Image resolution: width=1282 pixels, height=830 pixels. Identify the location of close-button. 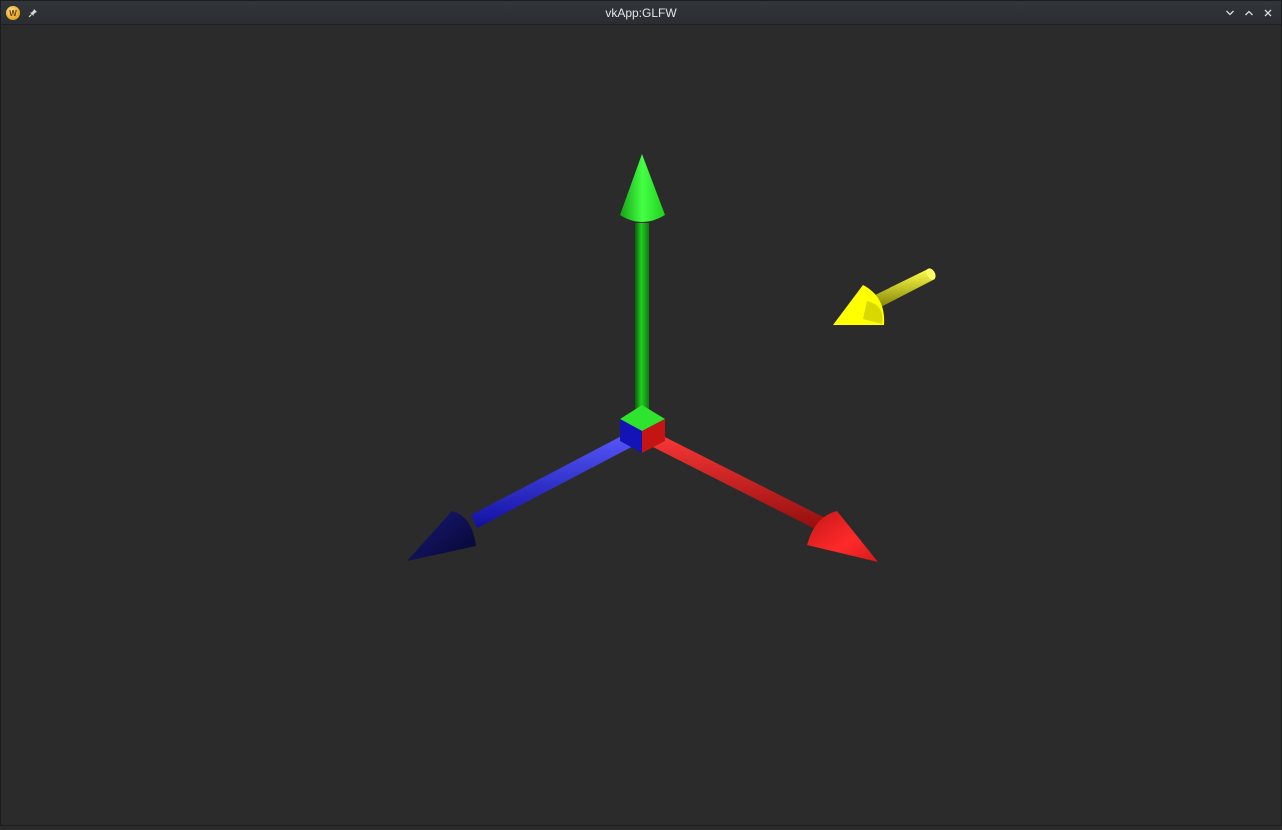
(1268, 13).